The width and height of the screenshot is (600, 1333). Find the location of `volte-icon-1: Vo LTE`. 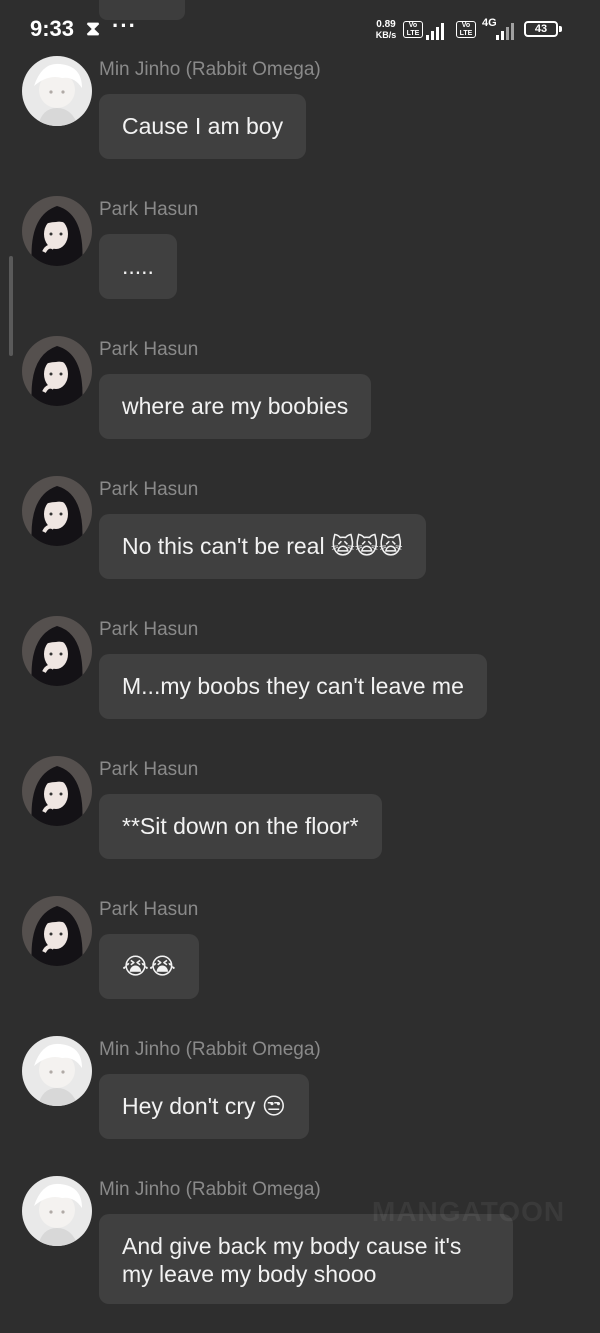

volte-icon-1: Vo LTE is located at coordinates (413, 29).